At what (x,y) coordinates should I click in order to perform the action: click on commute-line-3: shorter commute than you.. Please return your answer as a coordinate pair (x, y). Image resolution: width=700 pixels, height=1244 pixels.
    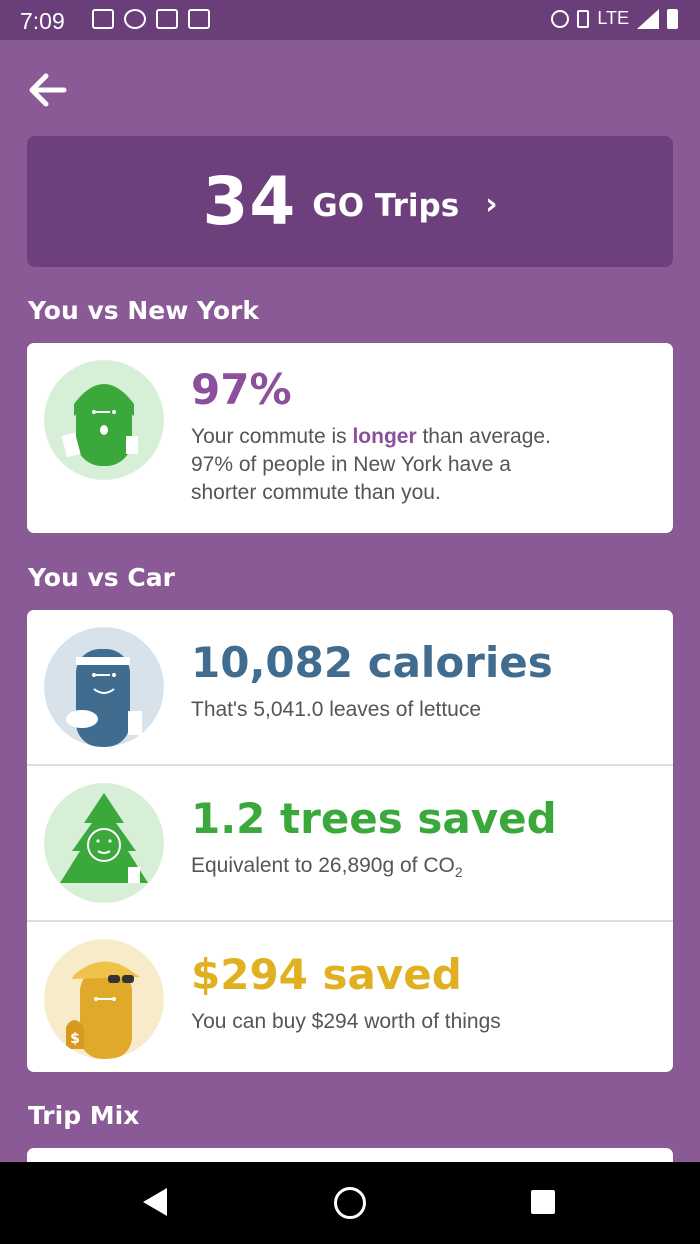
    Looking at the image, I should click on (316, 492).